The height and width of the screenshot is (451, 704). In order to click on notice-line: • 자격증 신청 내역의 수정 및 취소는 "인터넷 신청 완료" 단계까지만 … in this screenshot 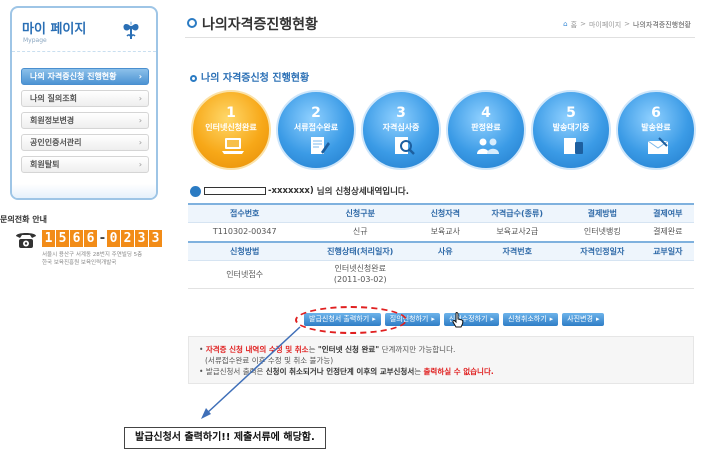, I will do `click(327, 349)`.